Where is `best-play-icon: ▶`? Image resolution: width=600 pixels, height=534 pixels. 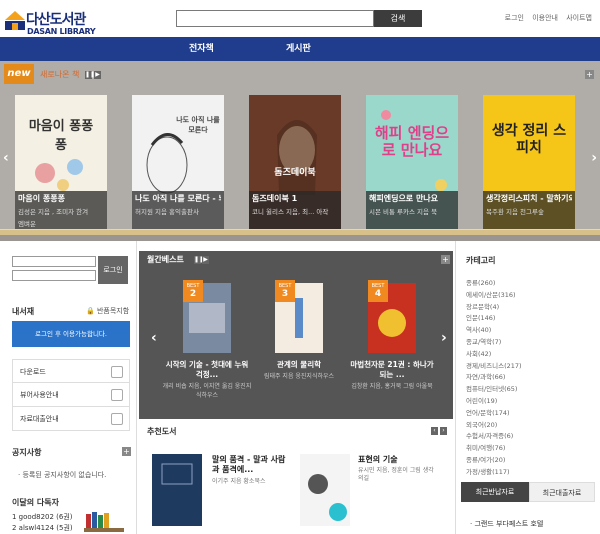 best-play-icon: ▶ is located at coordinates (205, 260).